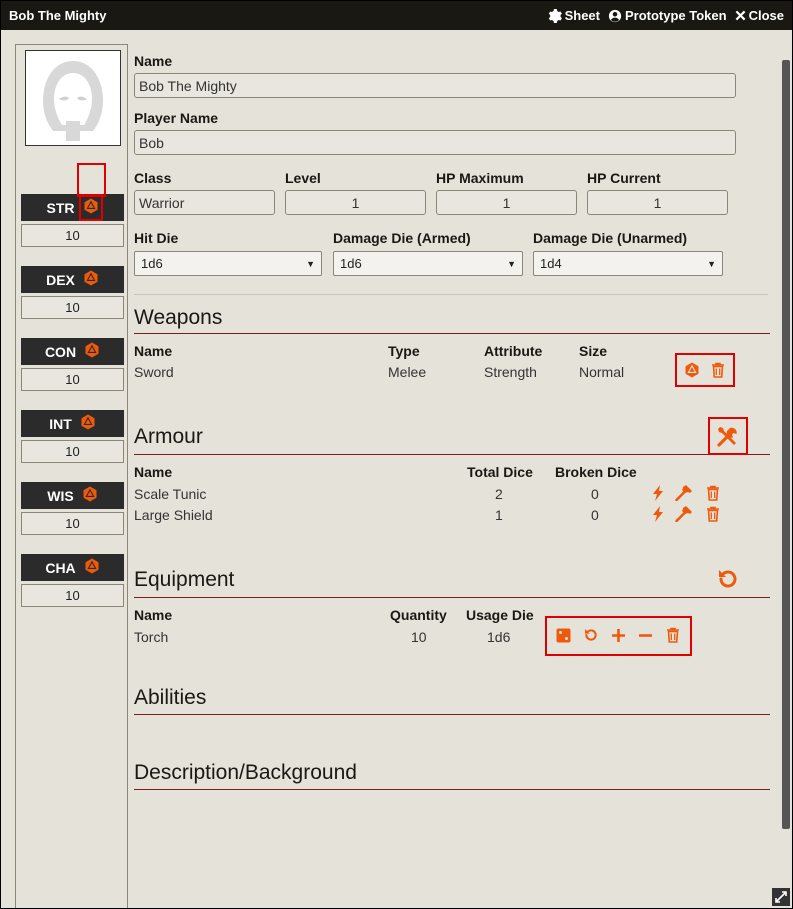 Image resolution: width=793 pixels, height=909 pixels. What do you see at coordinates (73, 98) in the screenshot?
I see `character-portrait` at bounding box center [73, 98].